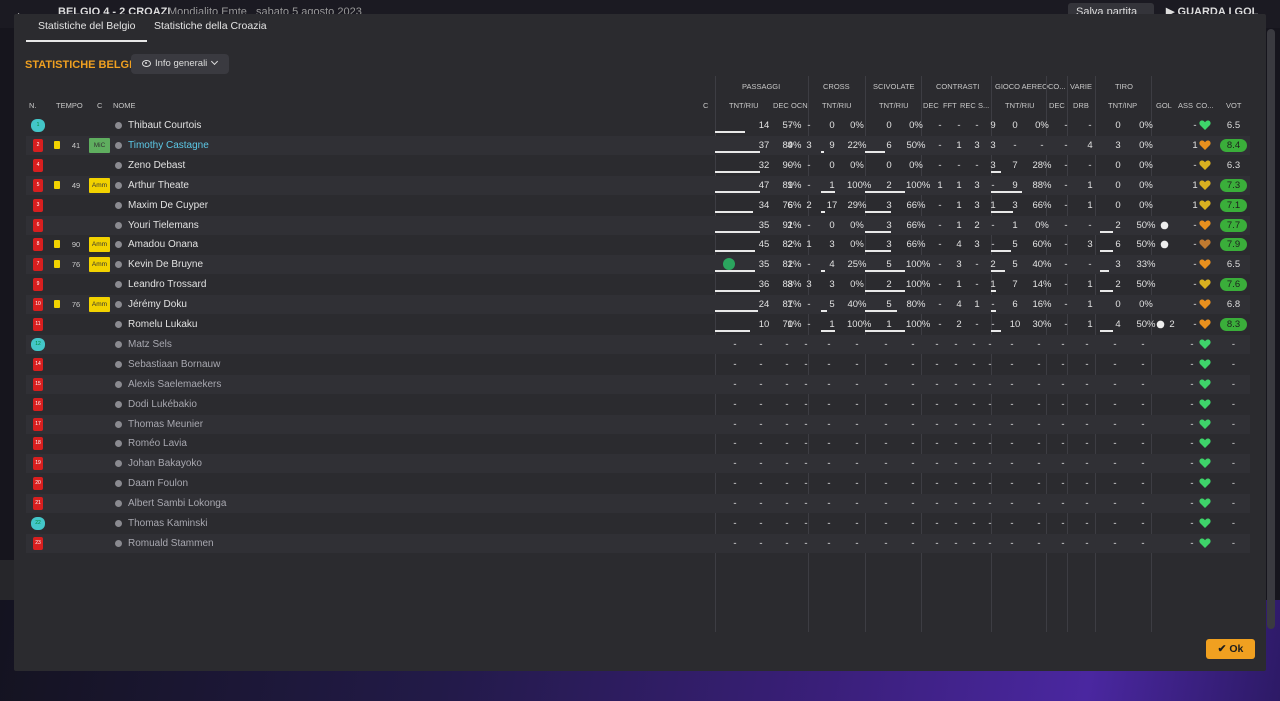 The image size is (1280, 701). What do you see at coordinates (150, 344) in the screenshot?
I see `player-name: Matz Sels` at bounding box center [150, 344].